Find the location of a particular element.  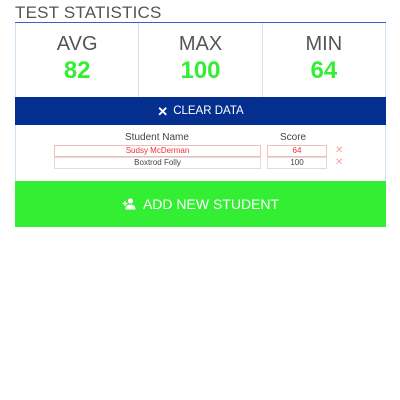

student-name-field: Boxtrod Folly is located at coordinates (157, 163).